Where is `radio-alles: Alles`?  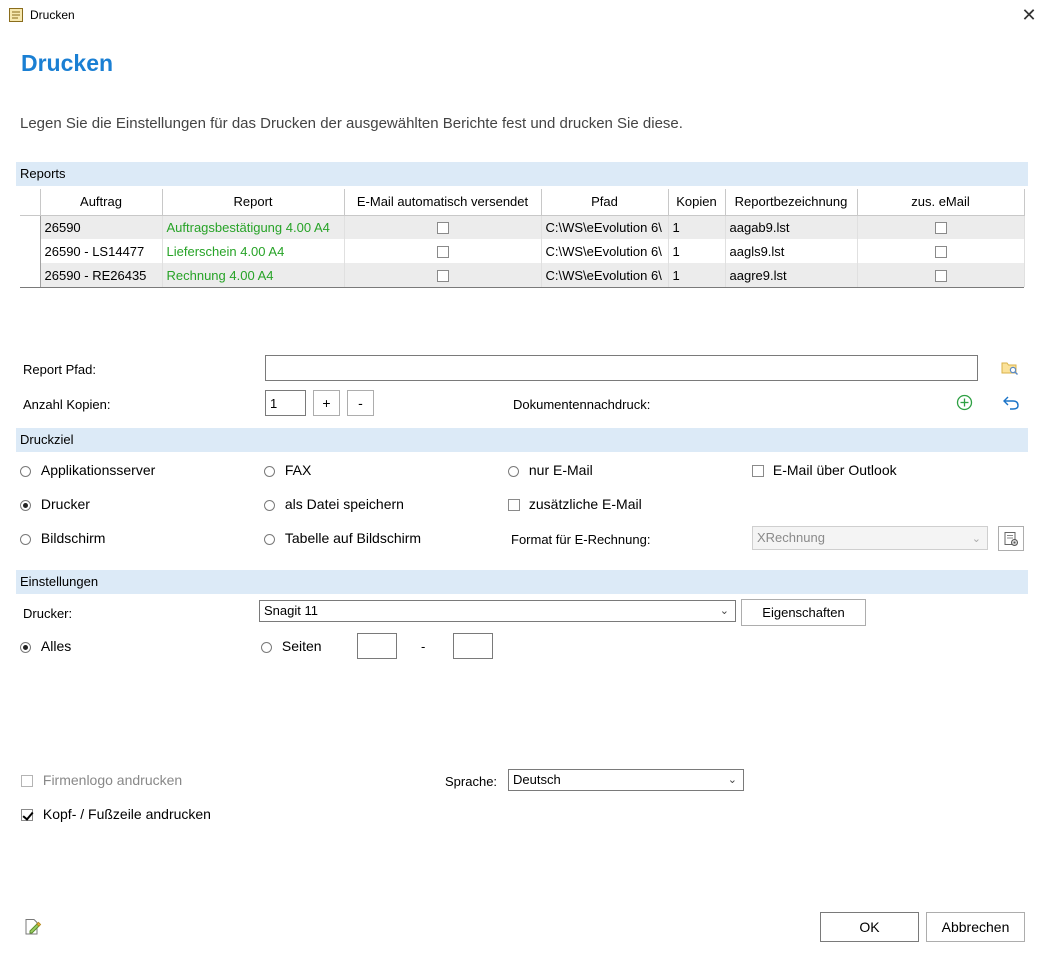 radio-alles: Alles is located at coordinates (45, 646).